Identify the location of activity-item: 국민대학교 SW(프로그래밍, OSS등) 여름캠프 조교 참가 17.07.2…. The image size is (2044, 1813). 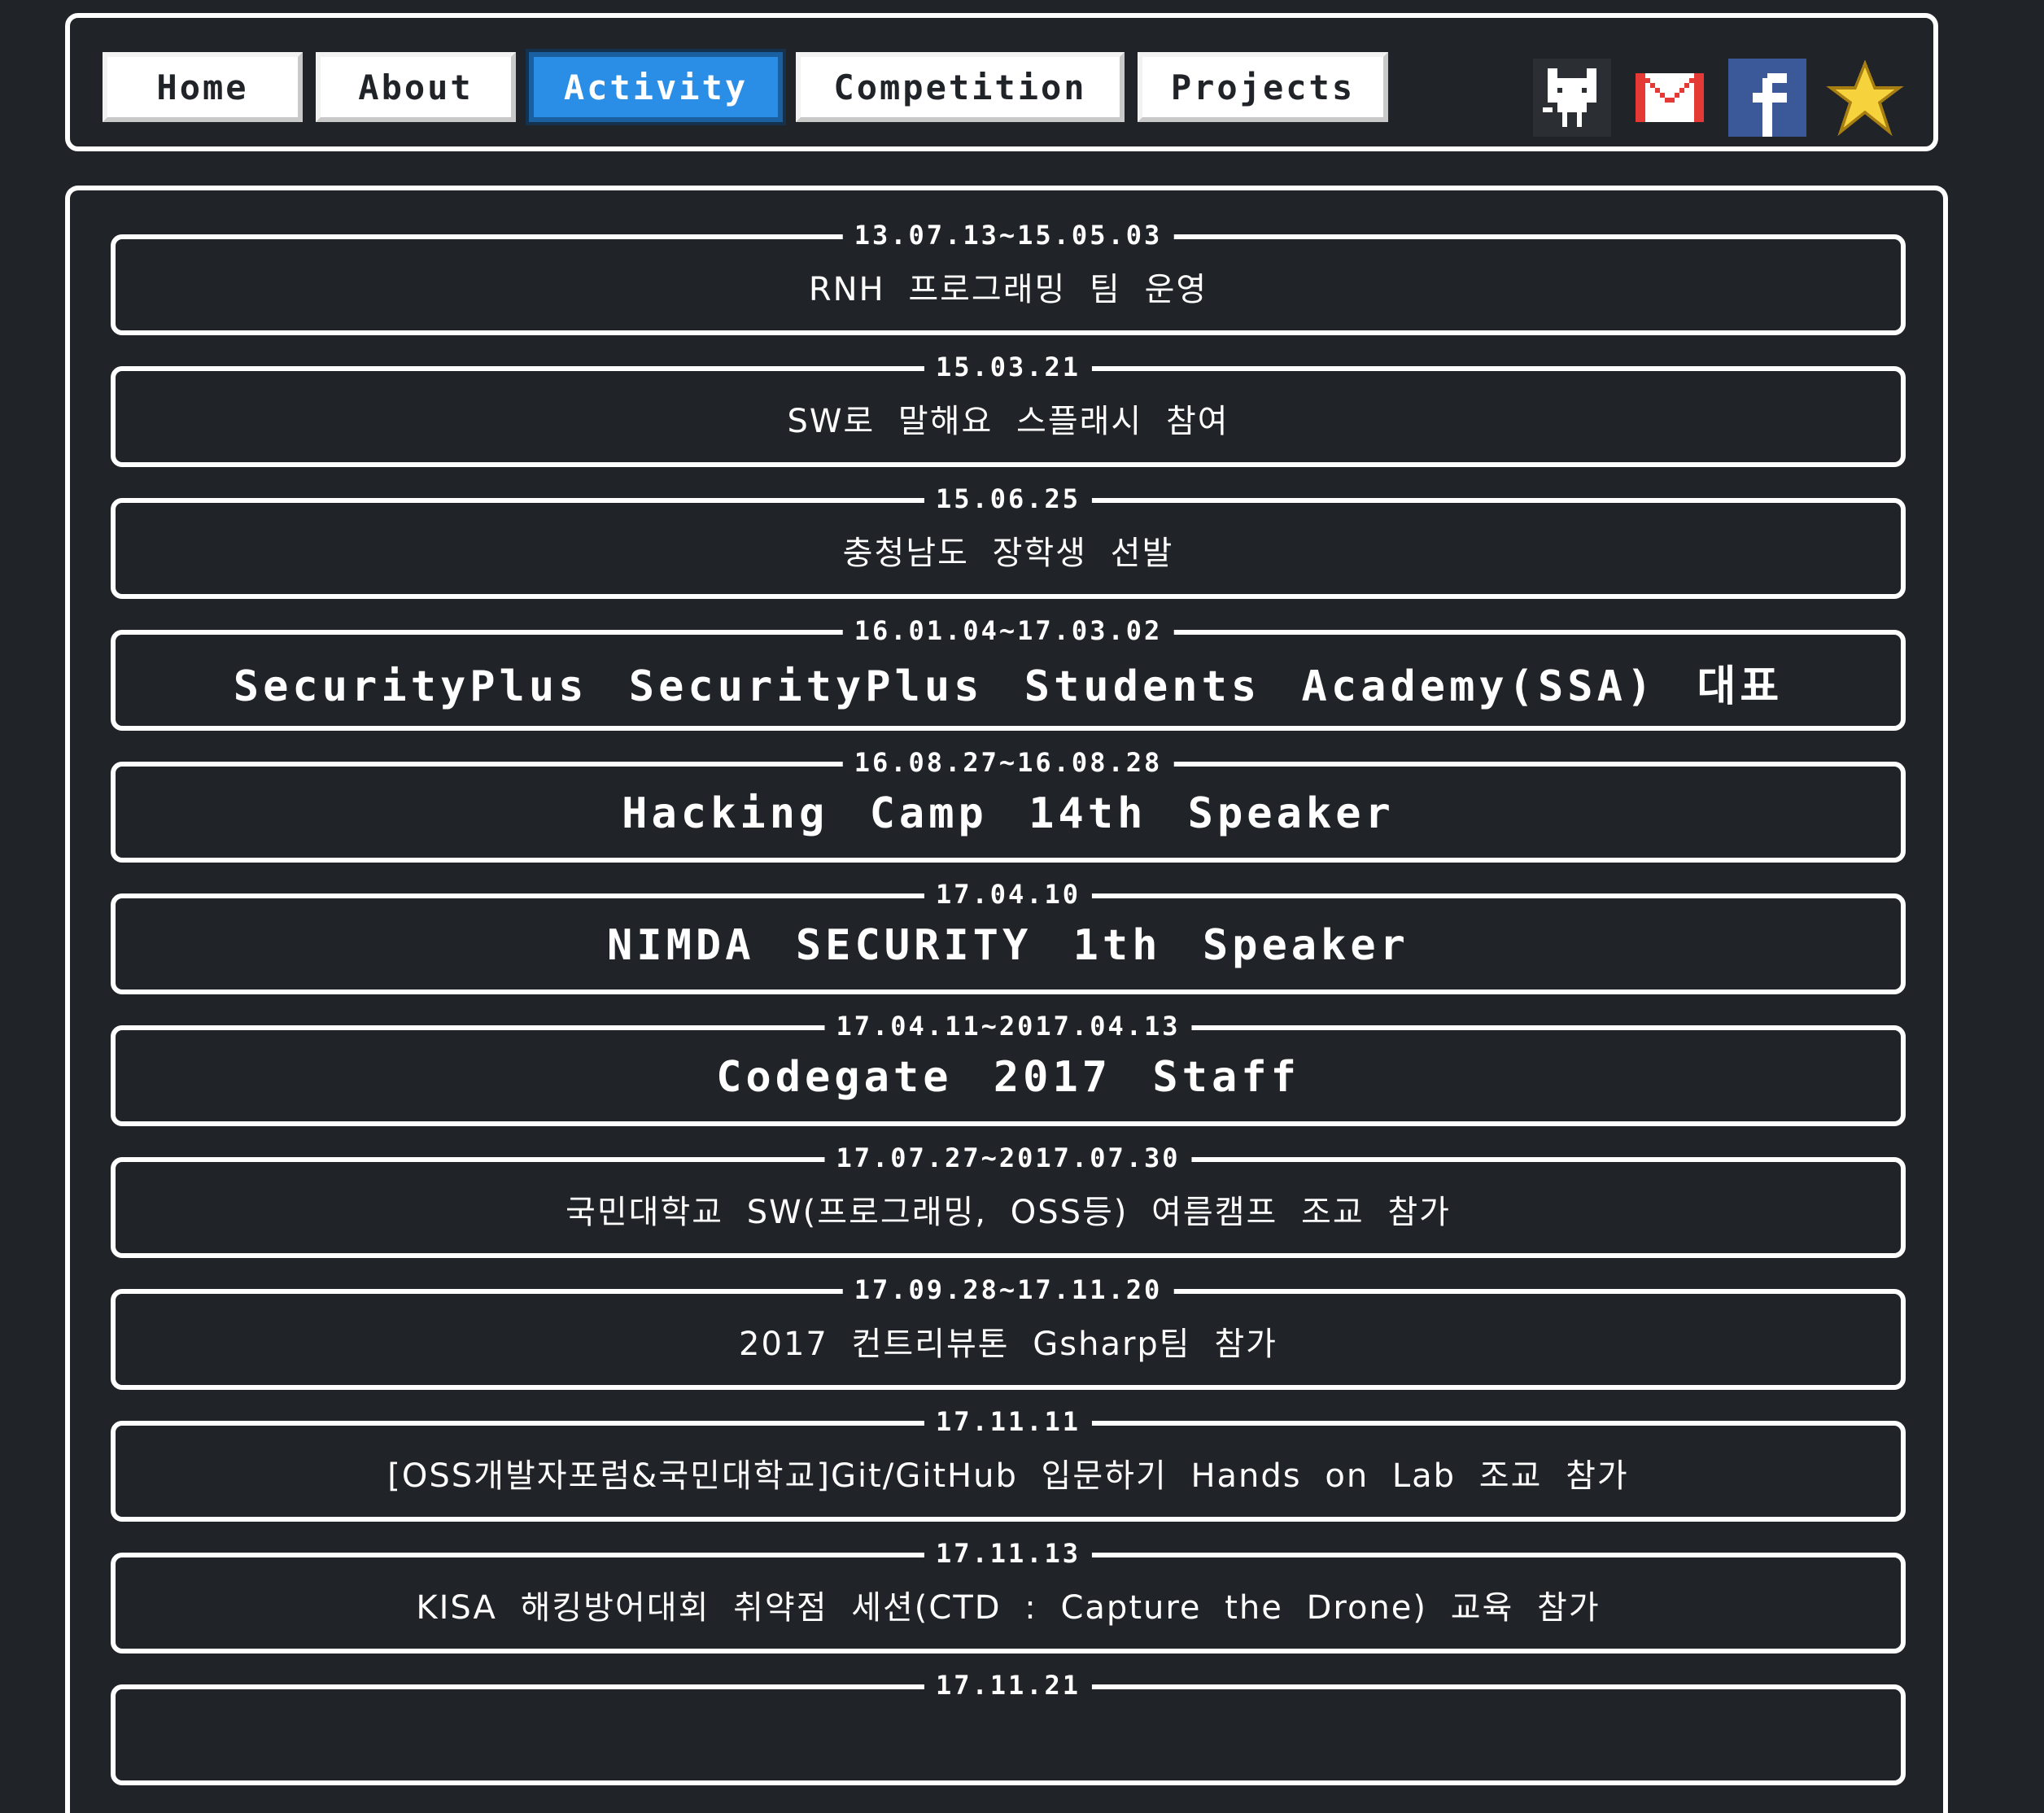
(1008, 1207).